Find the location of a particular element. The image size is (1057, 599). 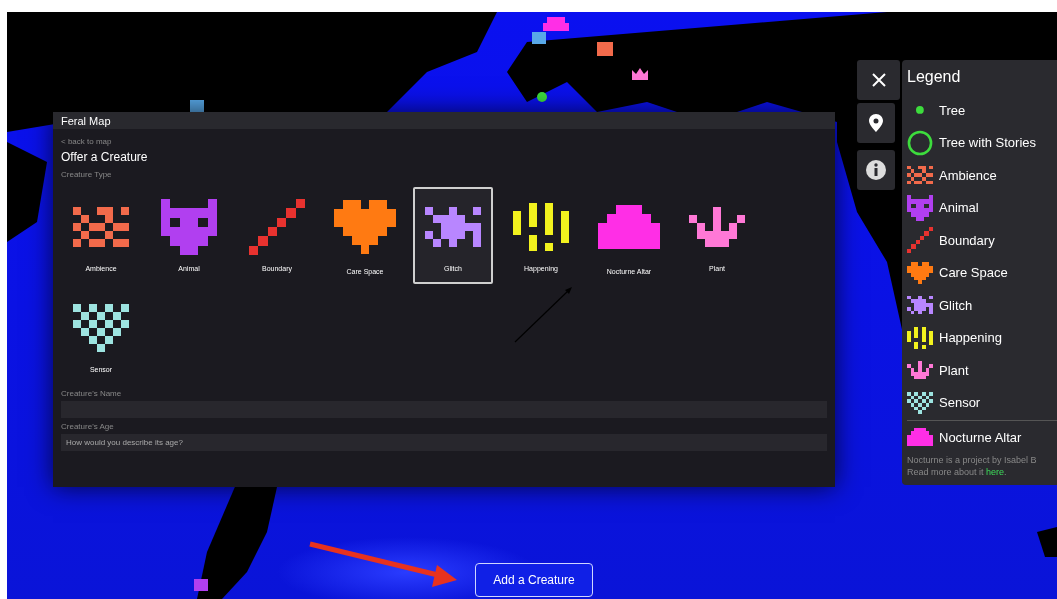

modal-heading: Offer a Creature is located at coordinates (104, 157).